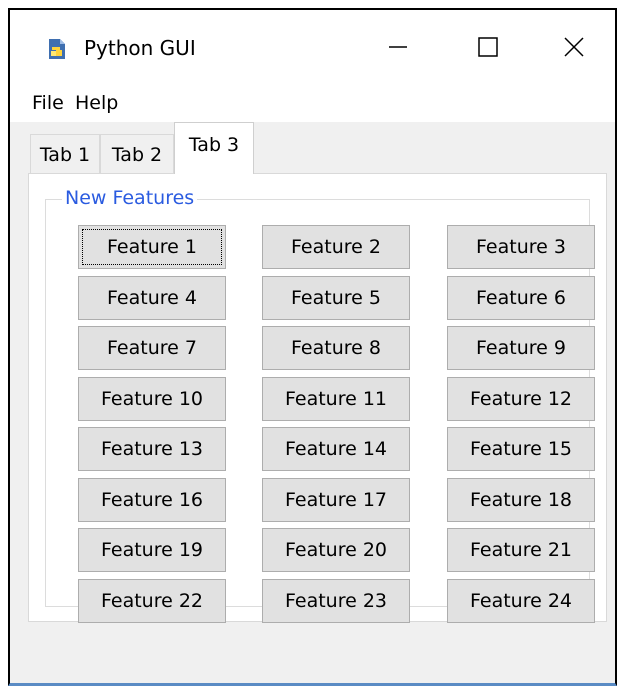  I want to click on feature-14-button: Feature 14, so click(336, 449).